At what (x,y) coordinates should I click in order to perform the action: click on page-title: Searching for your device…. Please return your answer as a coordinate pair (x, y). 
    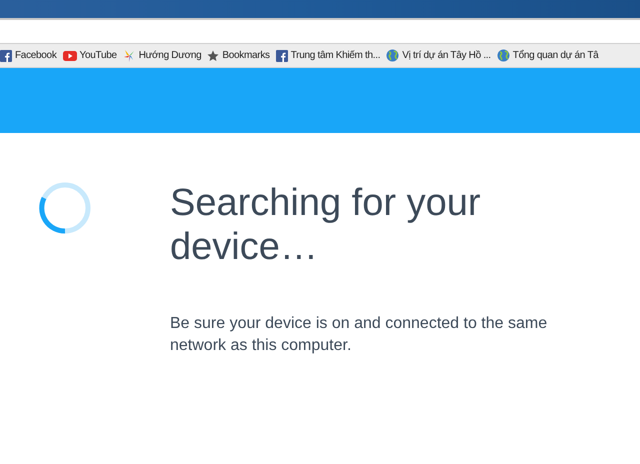
    Looking at the image, I should click on (326, 225).